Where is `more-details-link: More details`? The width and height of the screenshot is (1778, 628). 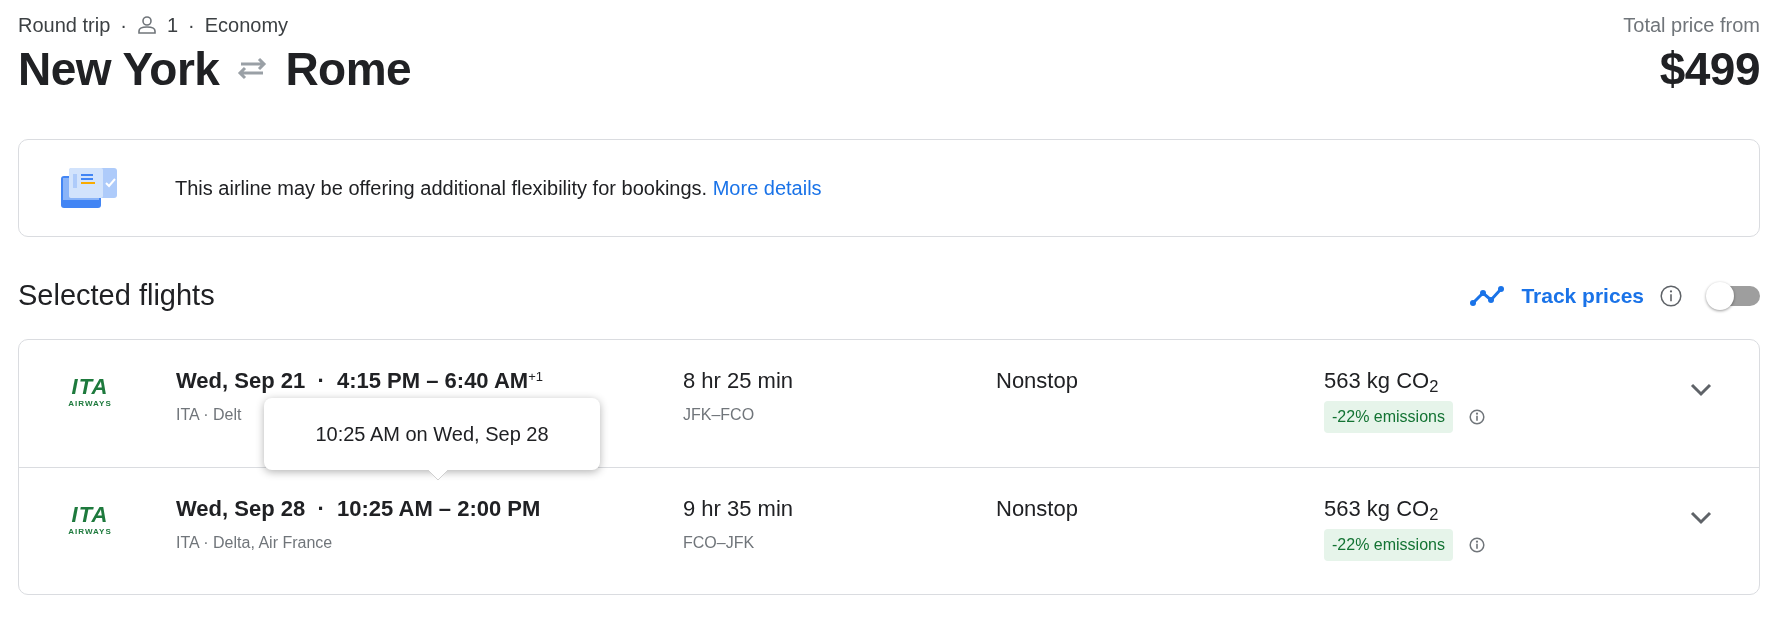 more-details-link: More details is located at coordinates (767, 187).